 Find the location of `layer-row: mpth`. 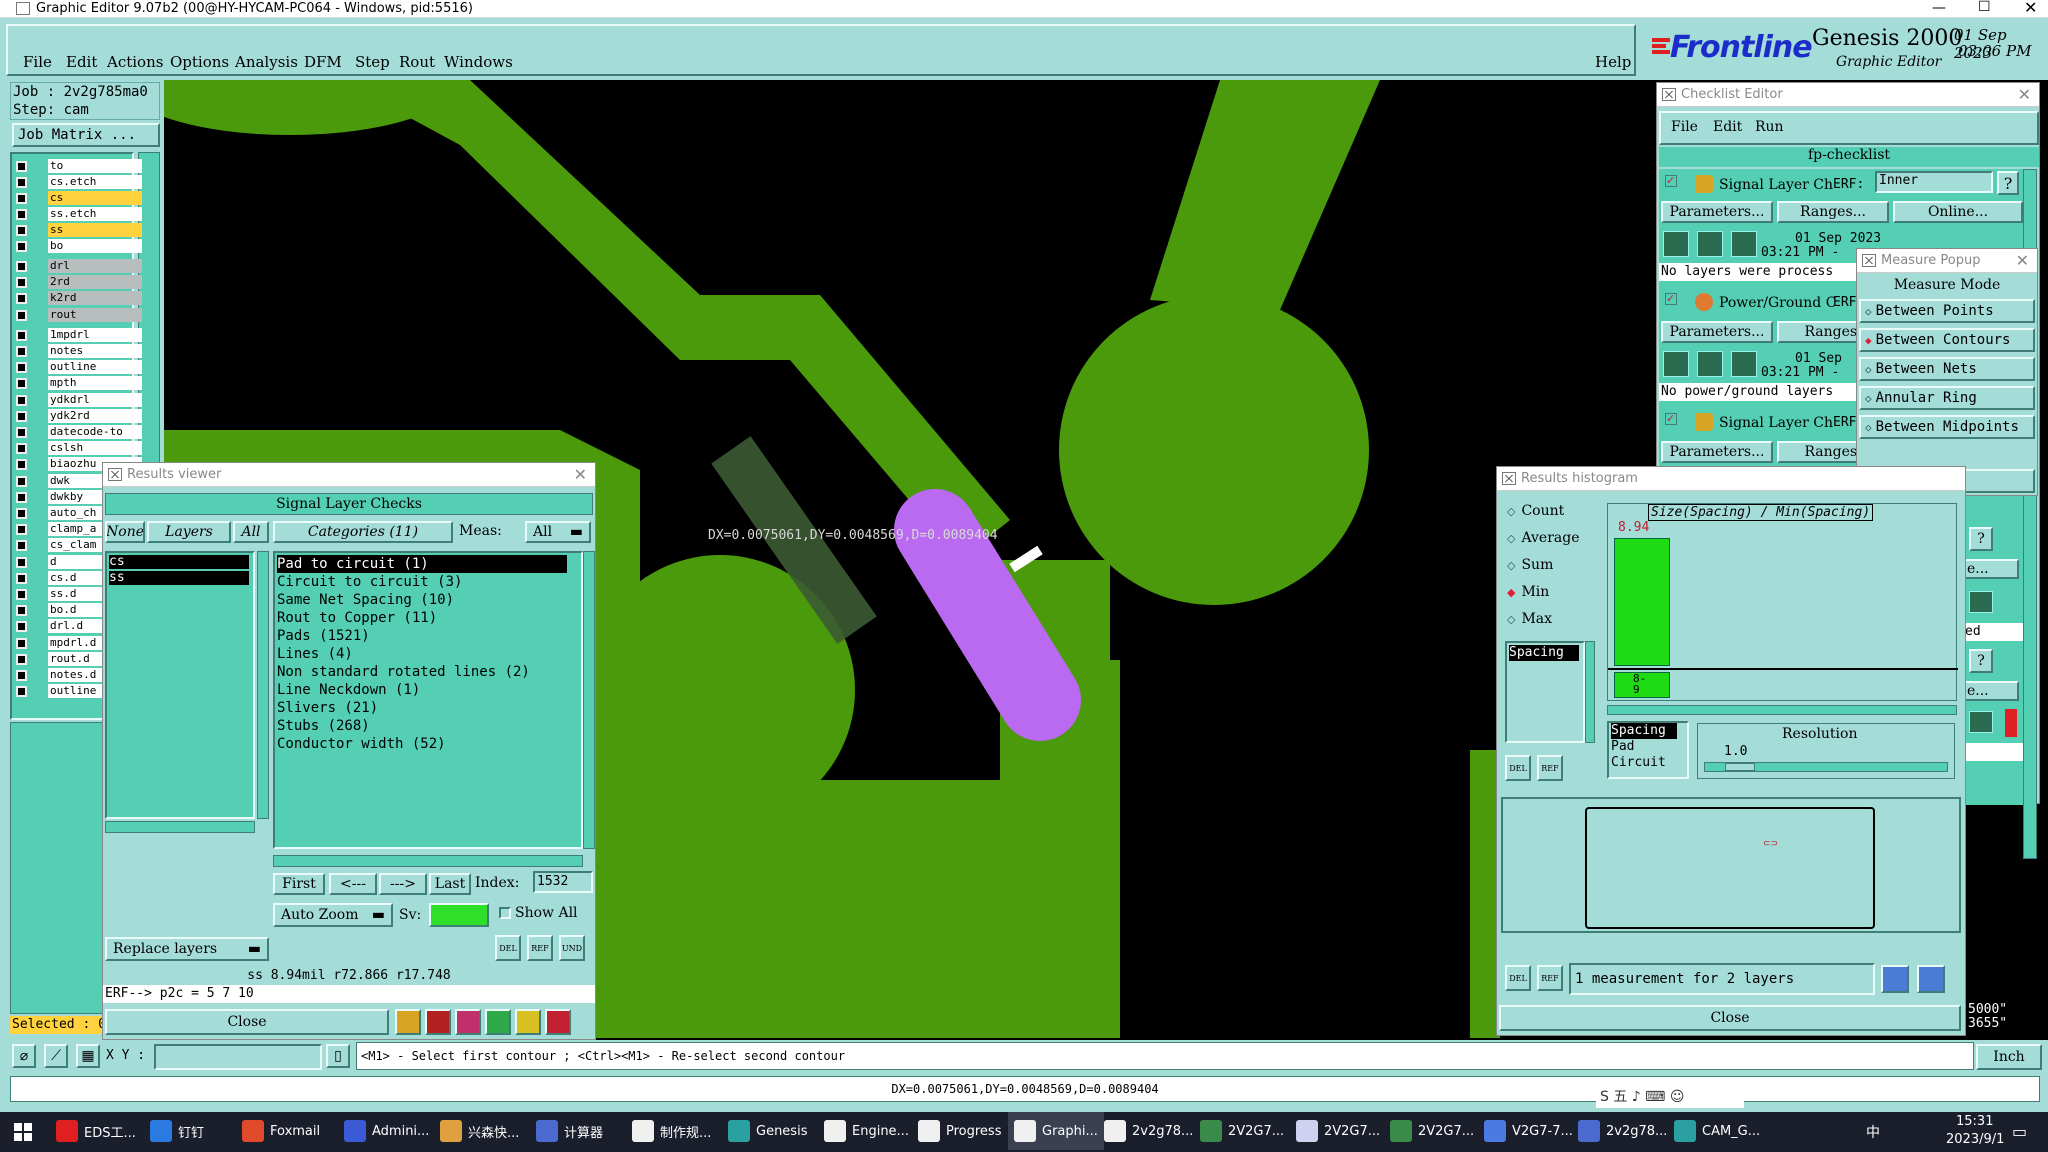

layer-row: mpth is located at coordinates (76, 383).